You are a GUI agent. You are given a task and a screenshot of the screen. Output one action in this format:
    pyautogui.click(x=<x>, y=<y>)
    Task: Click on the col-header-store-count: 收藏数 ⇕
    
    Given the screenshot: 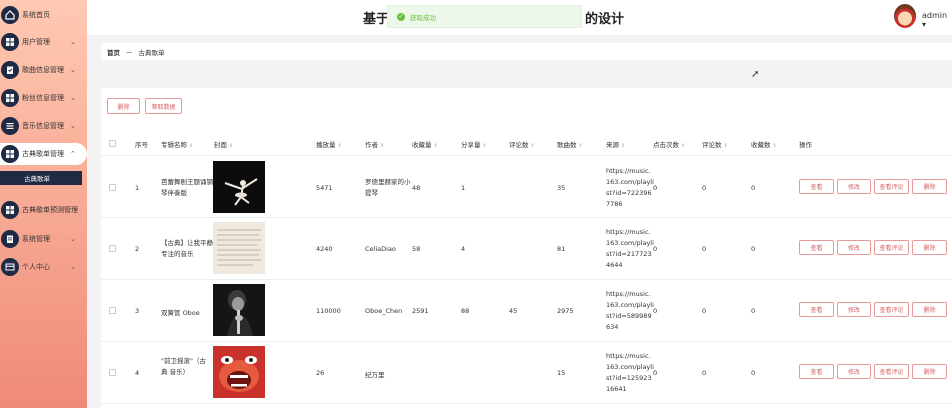 What is the action you would take?
    pyautogui.click(x=764, y=144)
    